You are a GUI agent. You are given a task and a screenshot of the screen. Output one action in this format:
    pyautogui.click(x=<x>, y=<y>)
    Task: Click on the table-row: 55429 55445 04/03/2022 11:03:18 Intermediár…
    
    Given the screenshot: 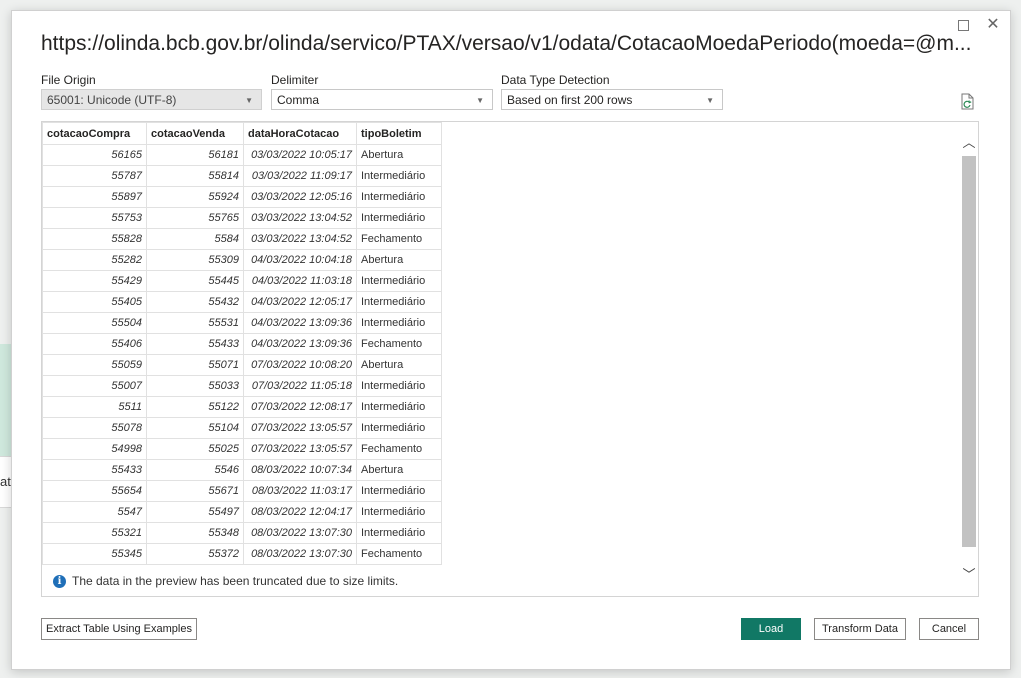 What is the action you would take?
    pyautogui.click(x=242, y=281)
    